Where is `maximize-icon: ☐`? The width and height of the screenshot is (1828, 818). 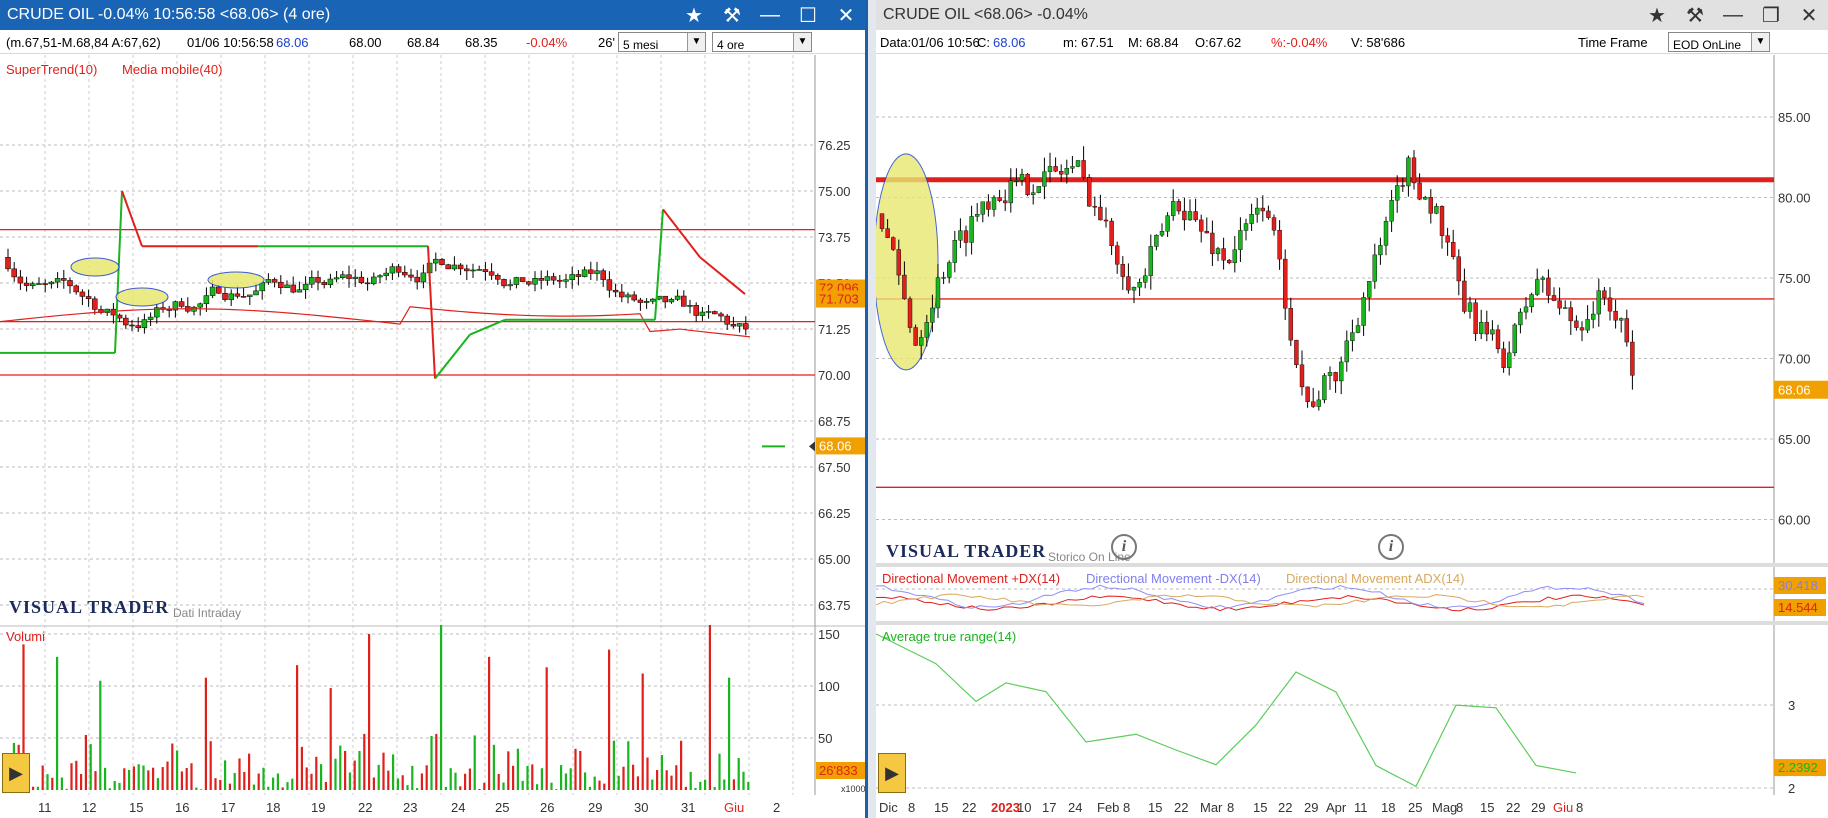 maximize-icon: ☐ is located at coordinates (808, 15).